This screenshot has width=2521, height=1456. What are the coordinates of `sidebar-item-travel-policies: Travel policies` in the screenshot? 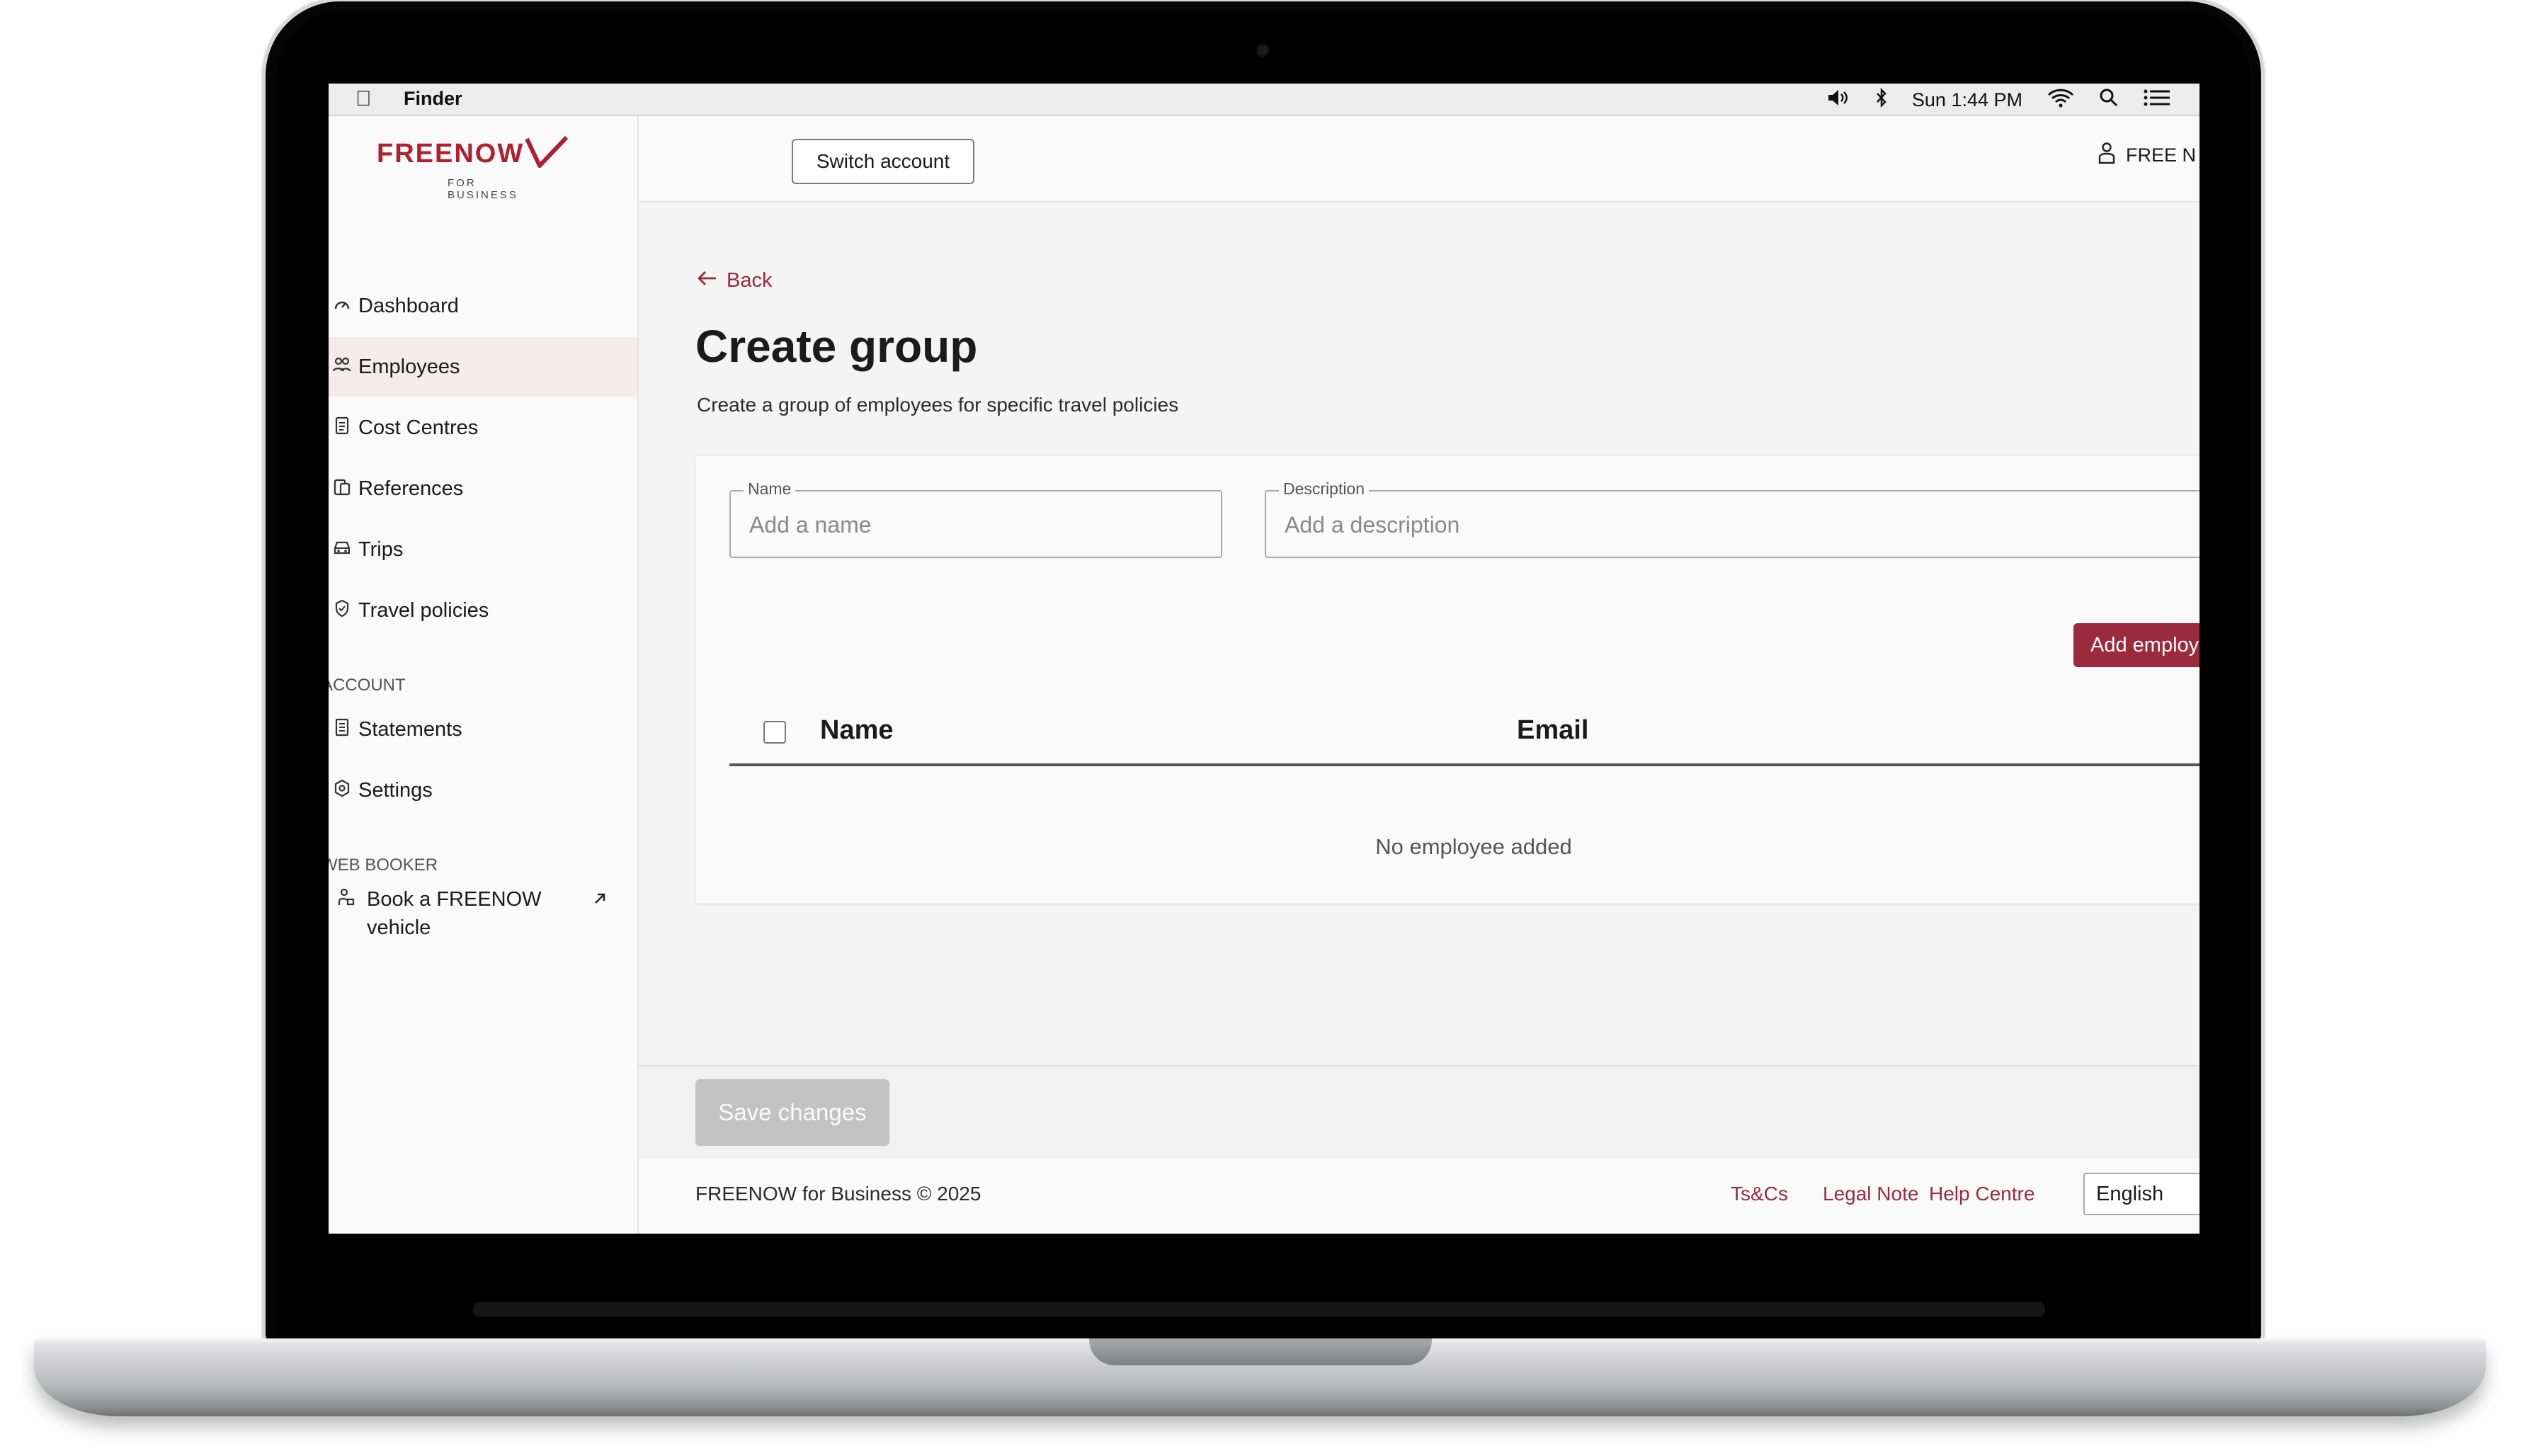 It's located at (483, 611).